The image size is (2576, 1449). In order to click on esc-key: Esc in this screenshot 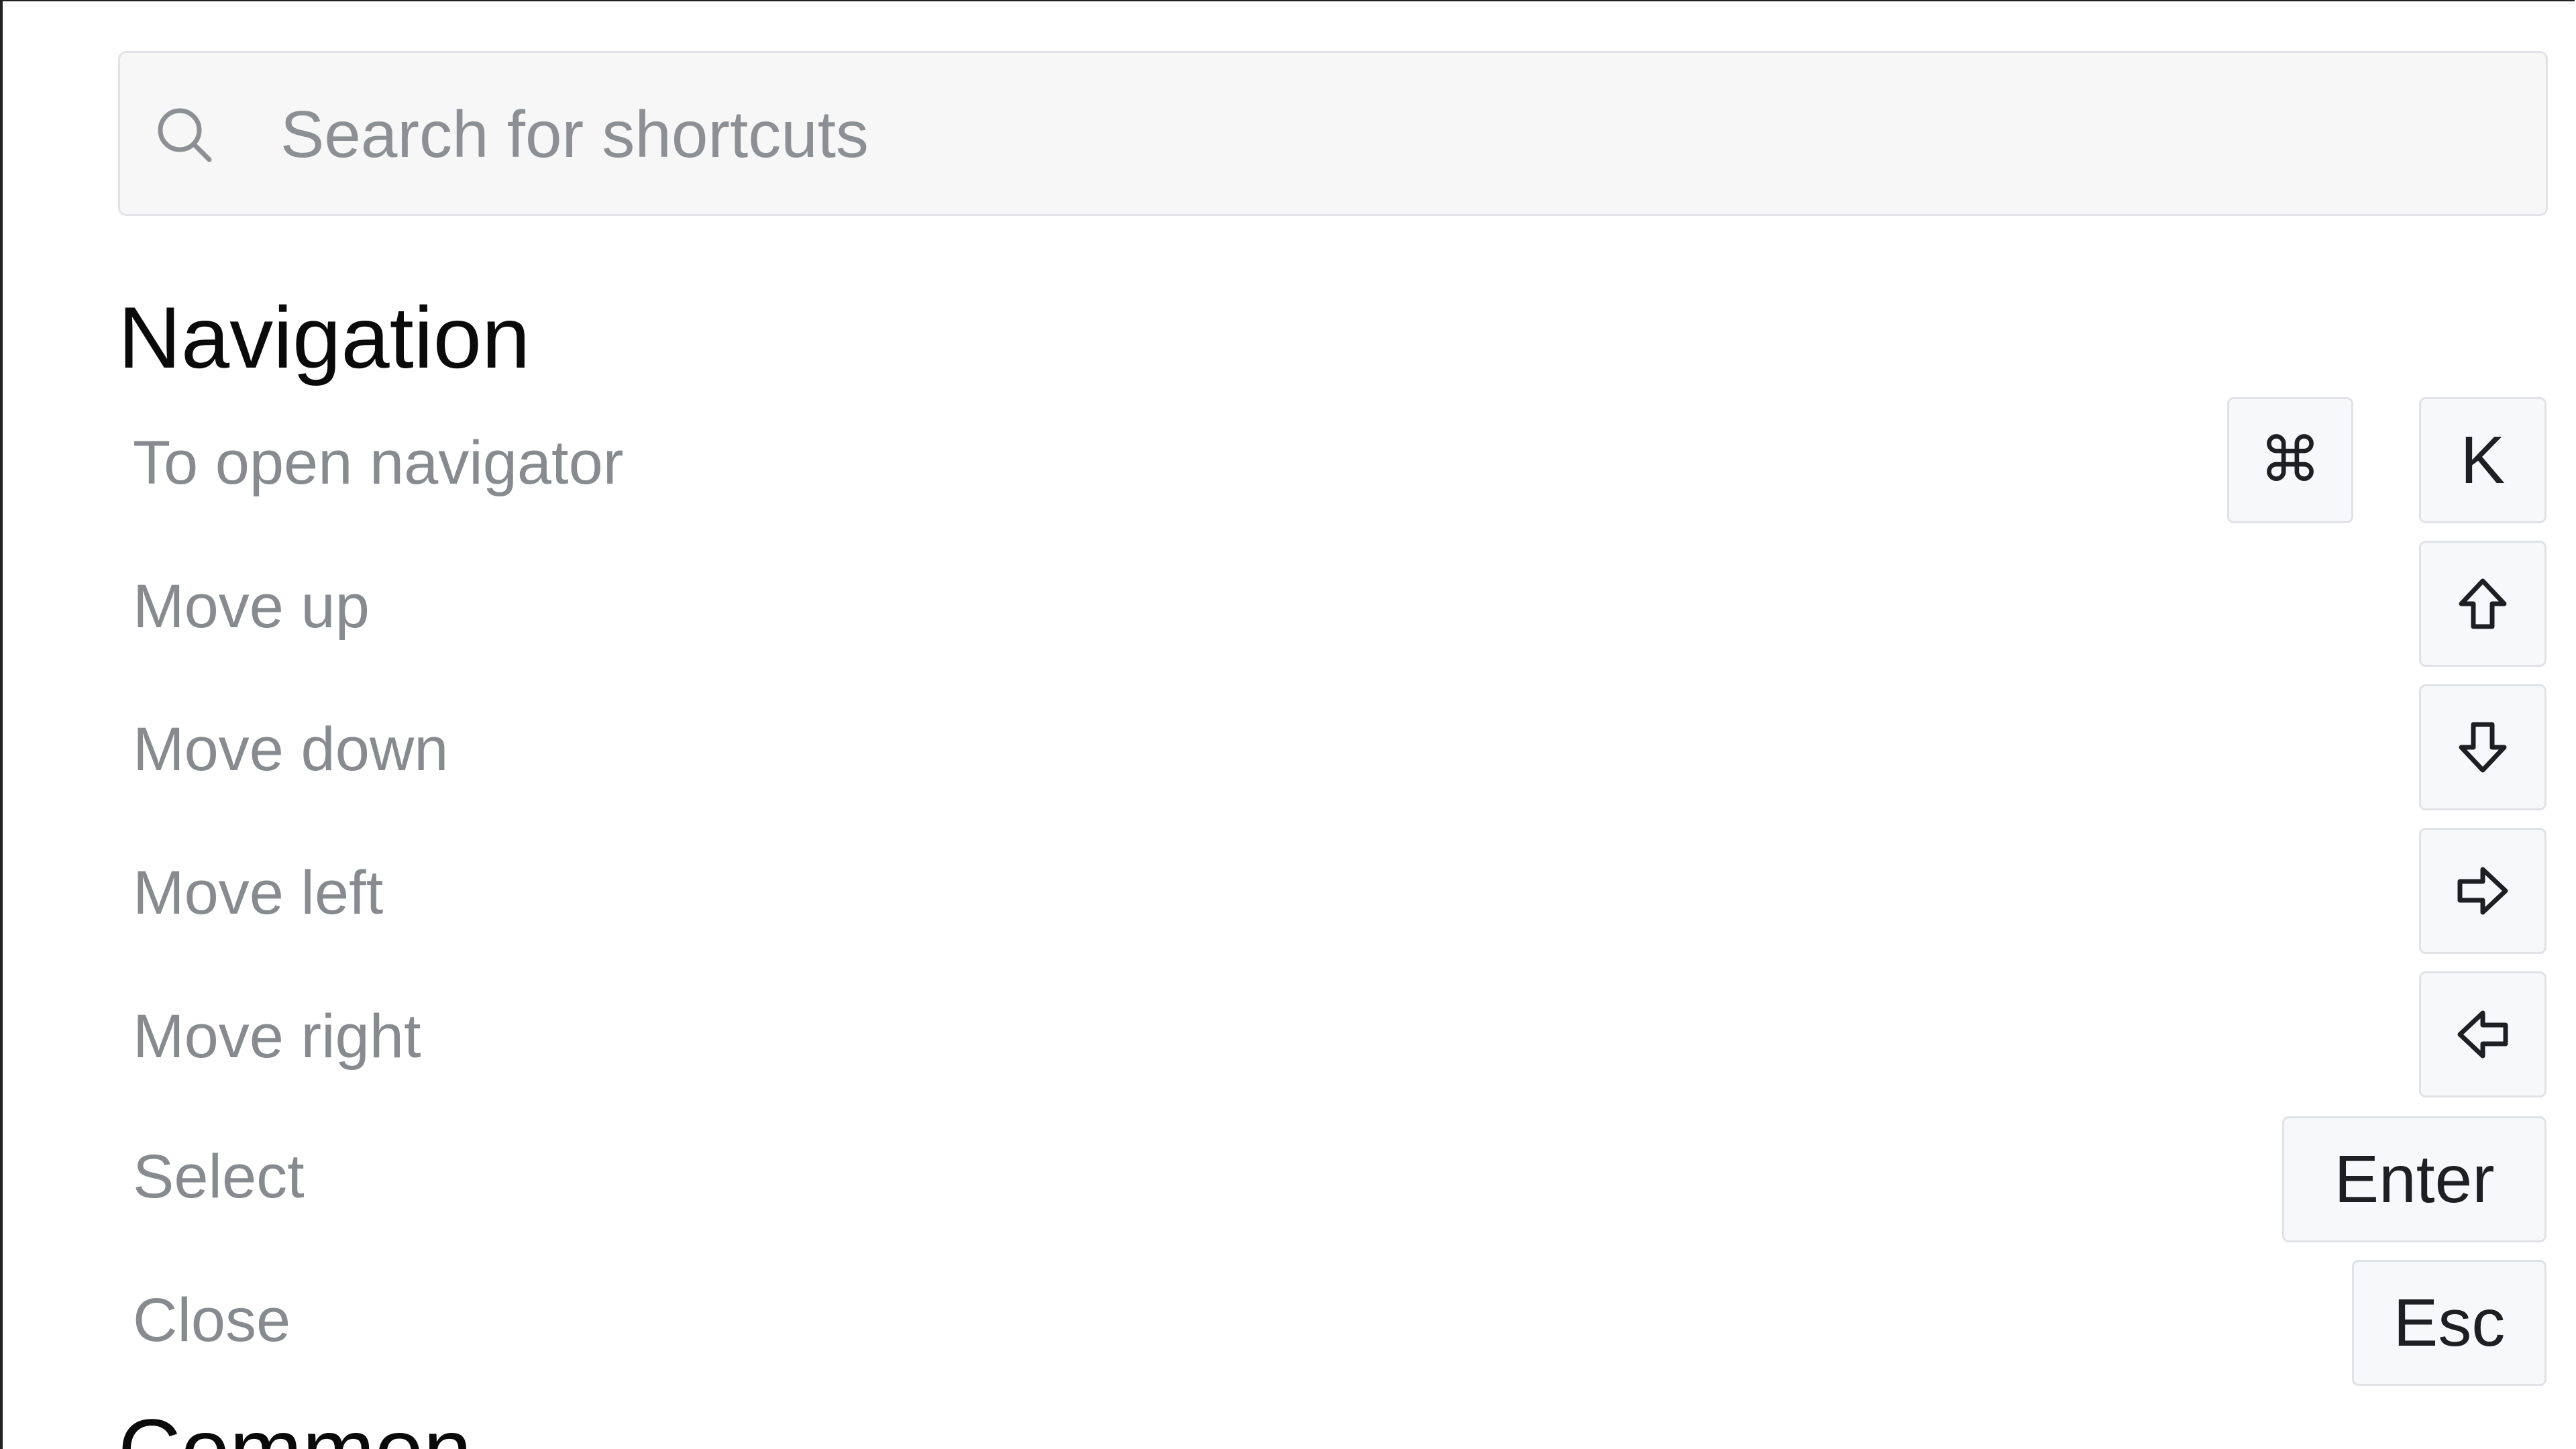, I will do `click(2449, 1323)`.